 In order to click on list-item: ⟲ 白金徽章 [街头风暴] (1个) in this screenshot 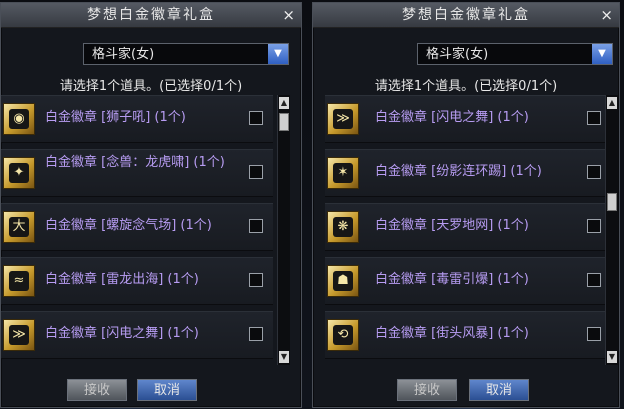, I will do `click(468, 335)`.